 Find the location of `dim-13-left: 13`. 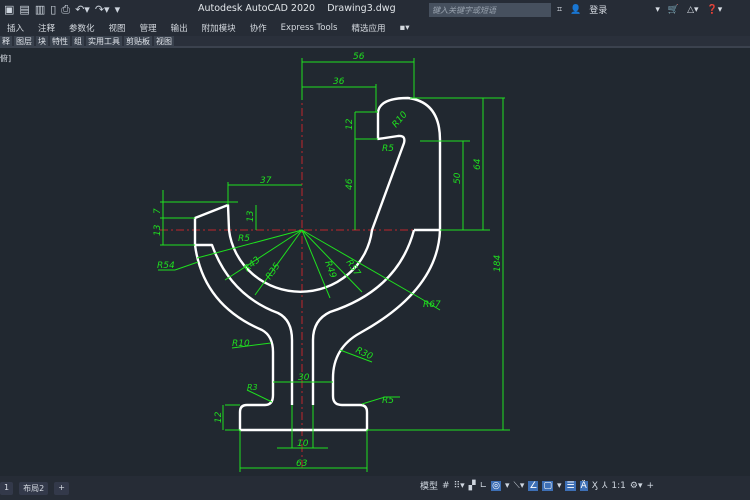

dim-13-left: 13 is located at coordinates (158, 230).